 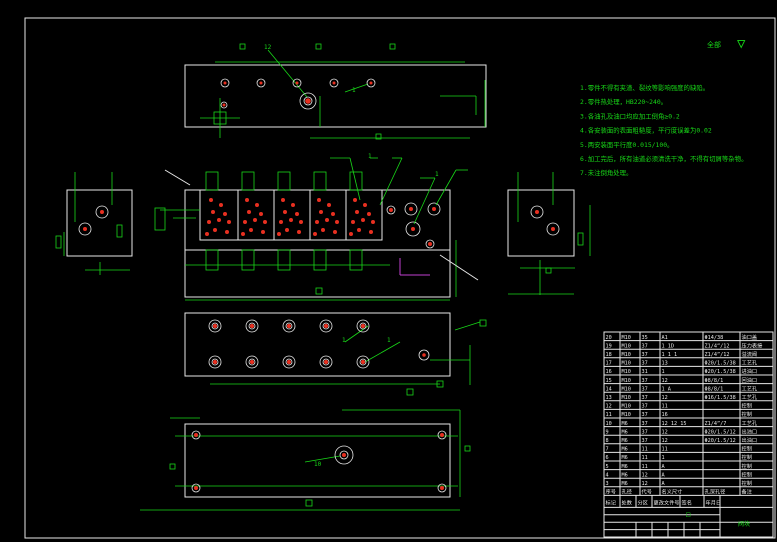 I want to click on scale-box: □, so click(x=688, y=514).